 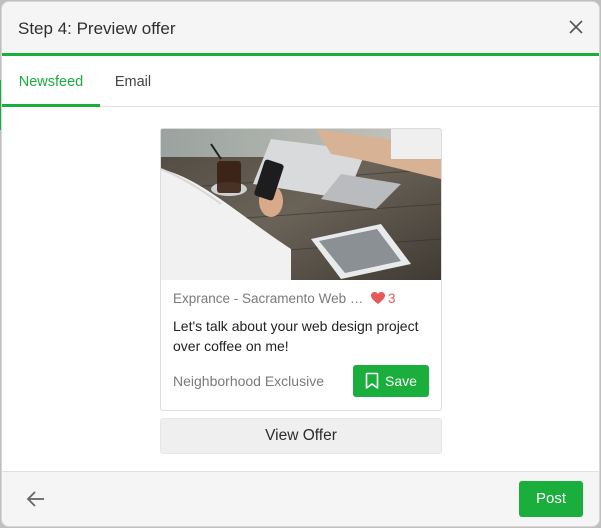 What do you see at coordinates (51, 82) in the screenshot?
I see `tab-newsfeed: Newsfeed` at bounding box center [51, 82].